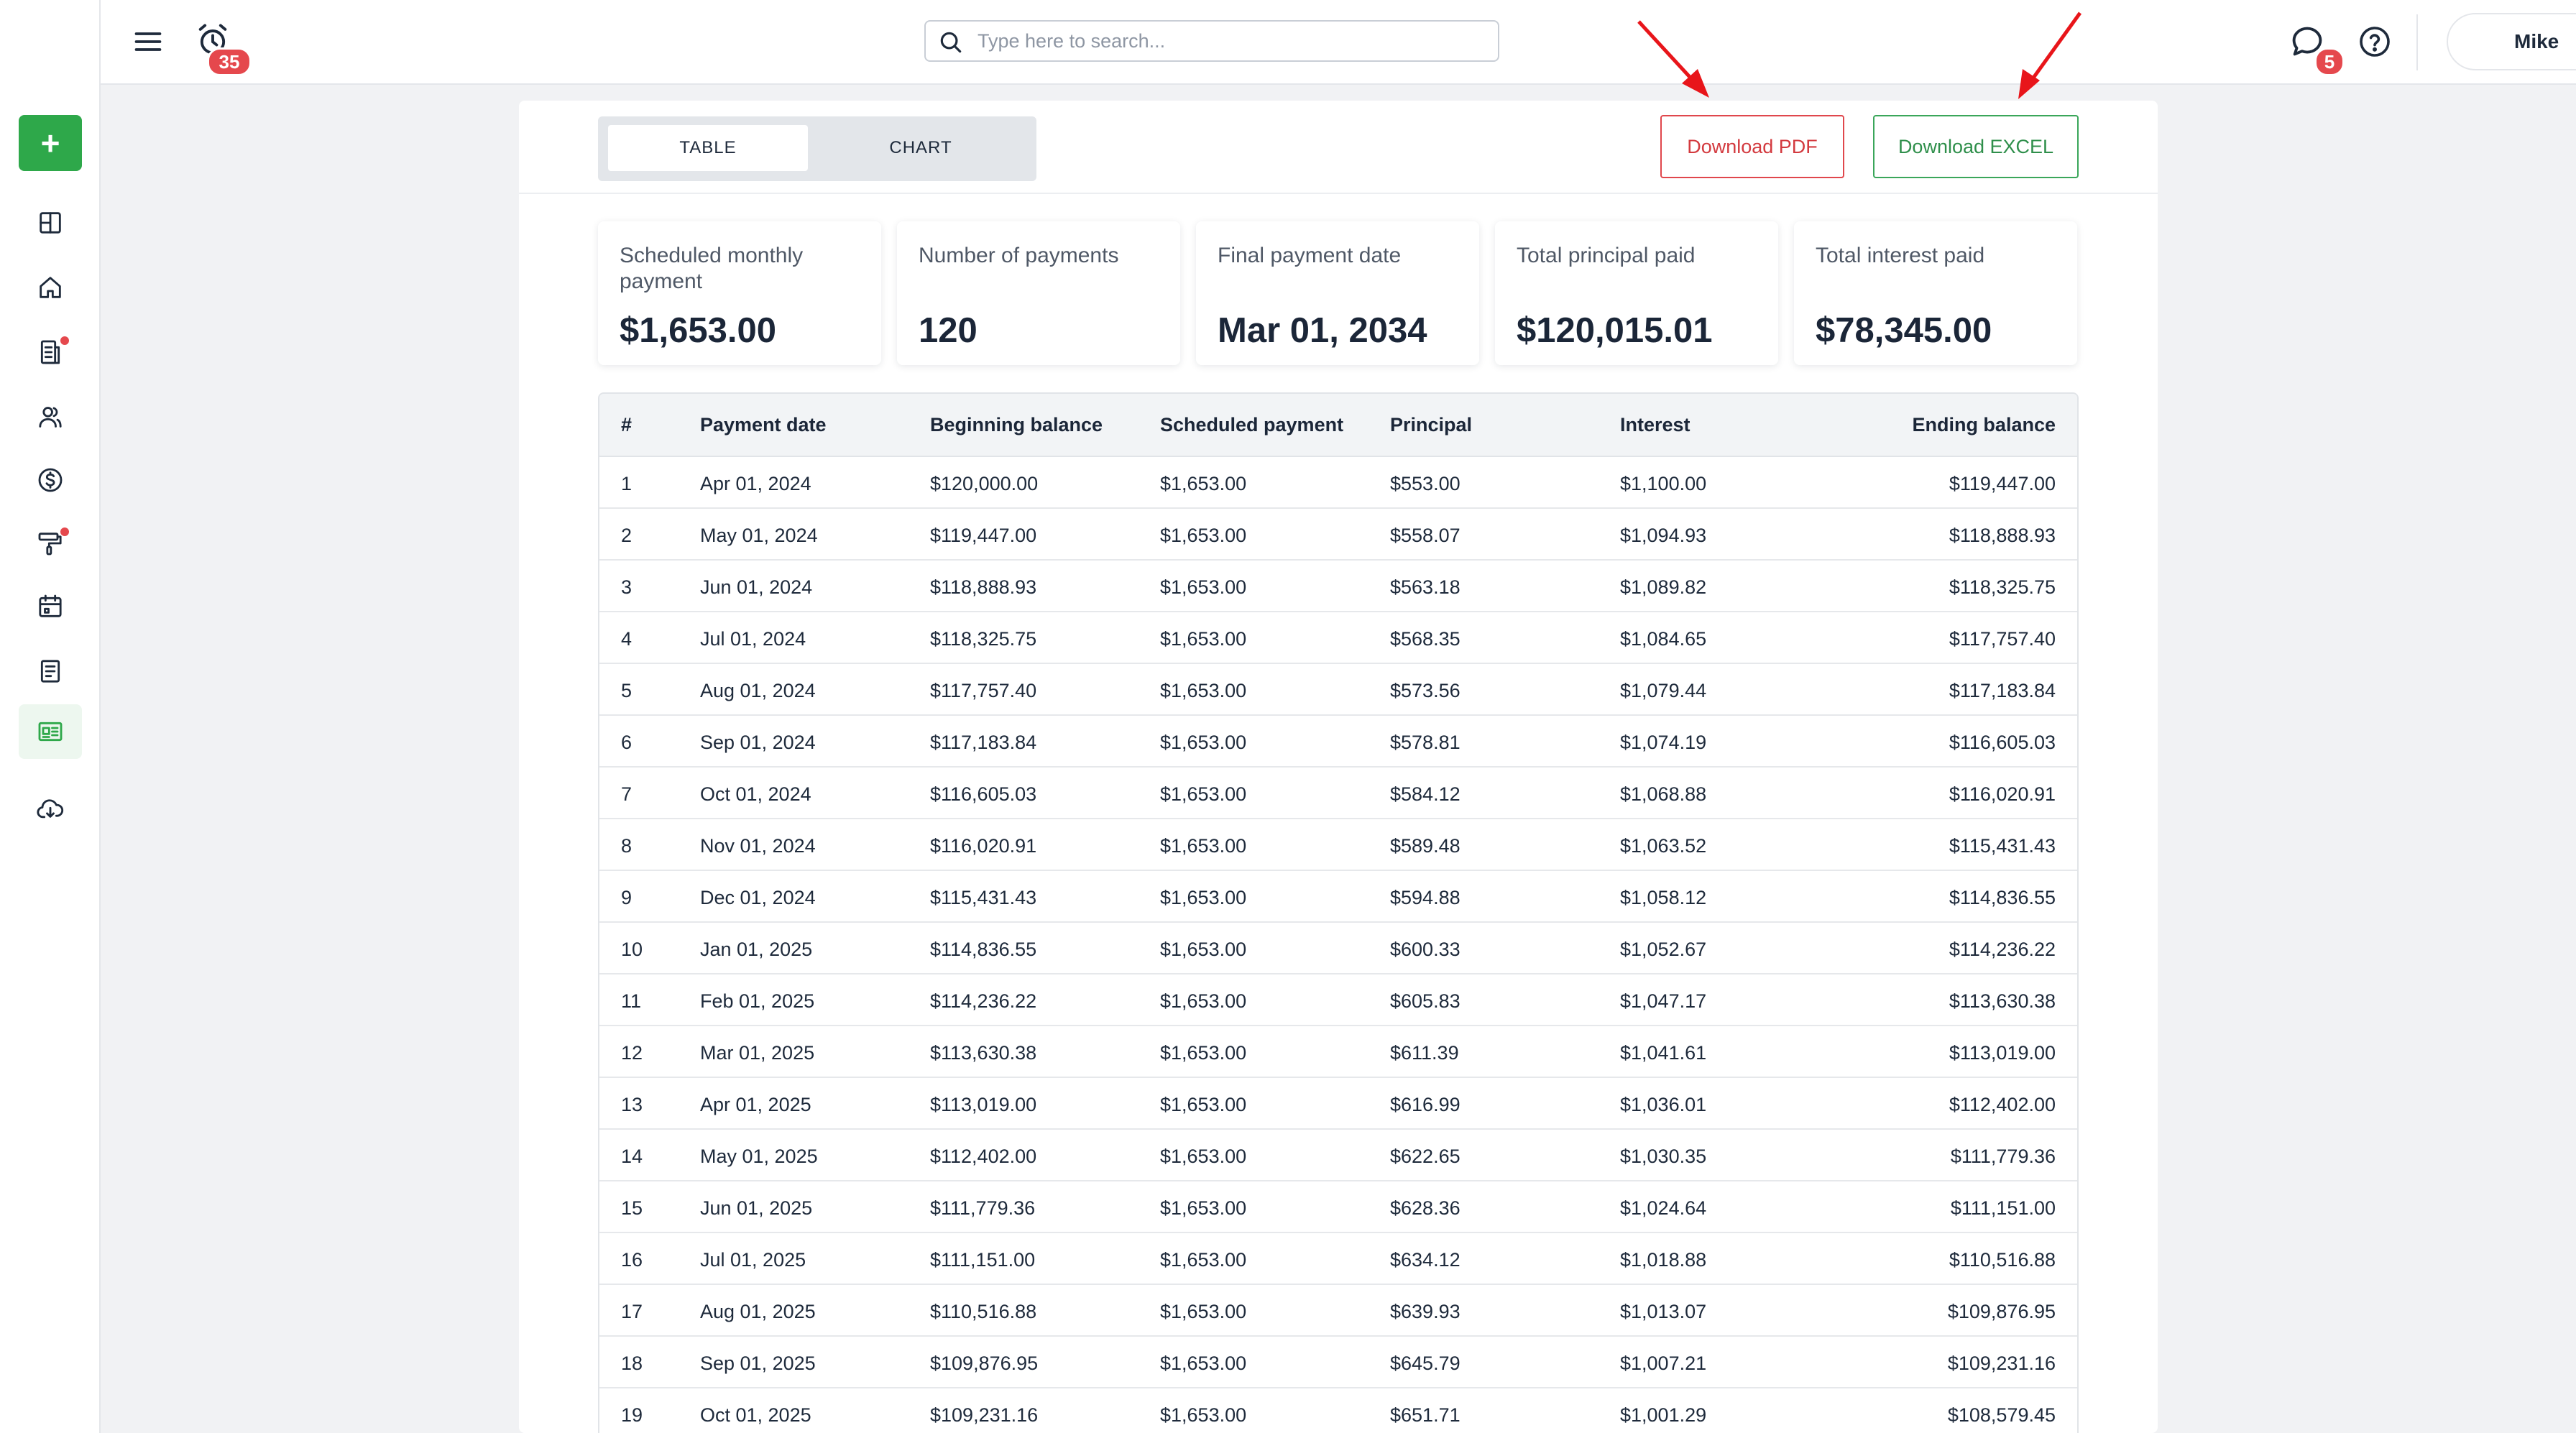 The height and width of the screenshot is (1433, 2576). I want to click on table-cell: 9, so click(626, 897).